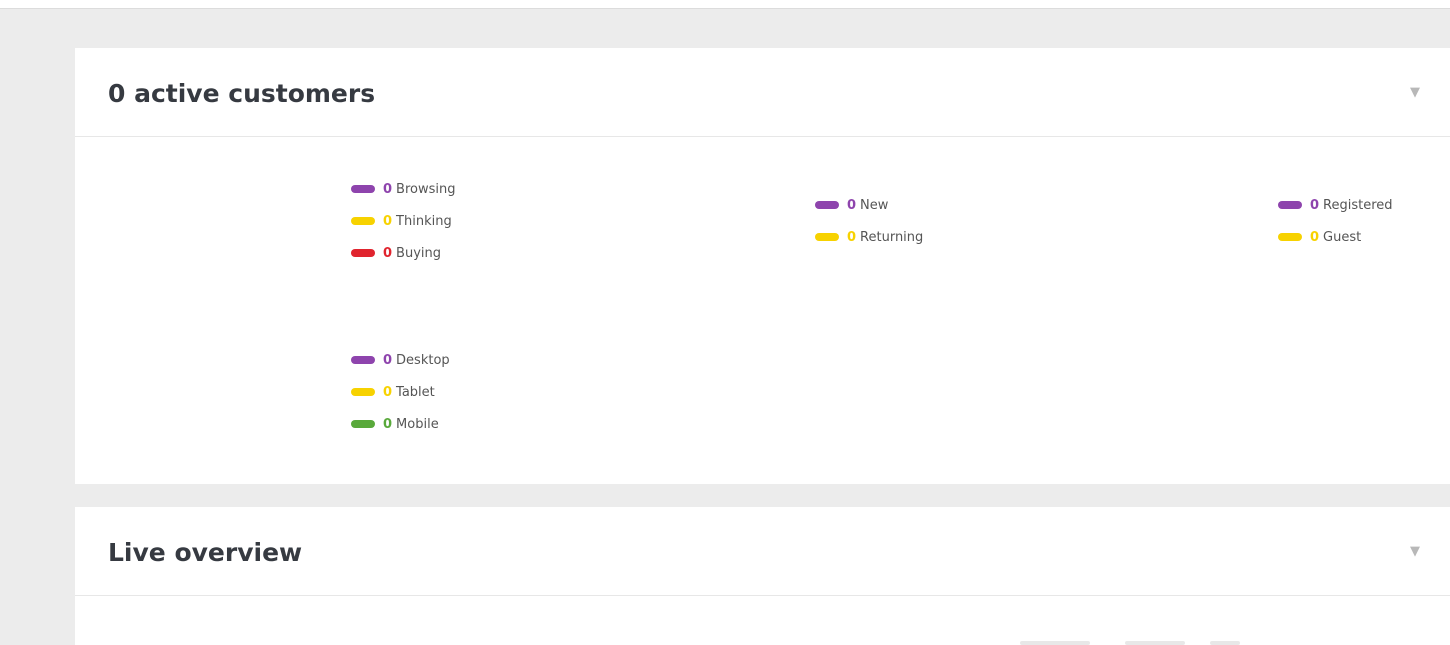 This screenshot has width=1450, height=645. I want to click on legend-label: Returning, so click(892, 237).